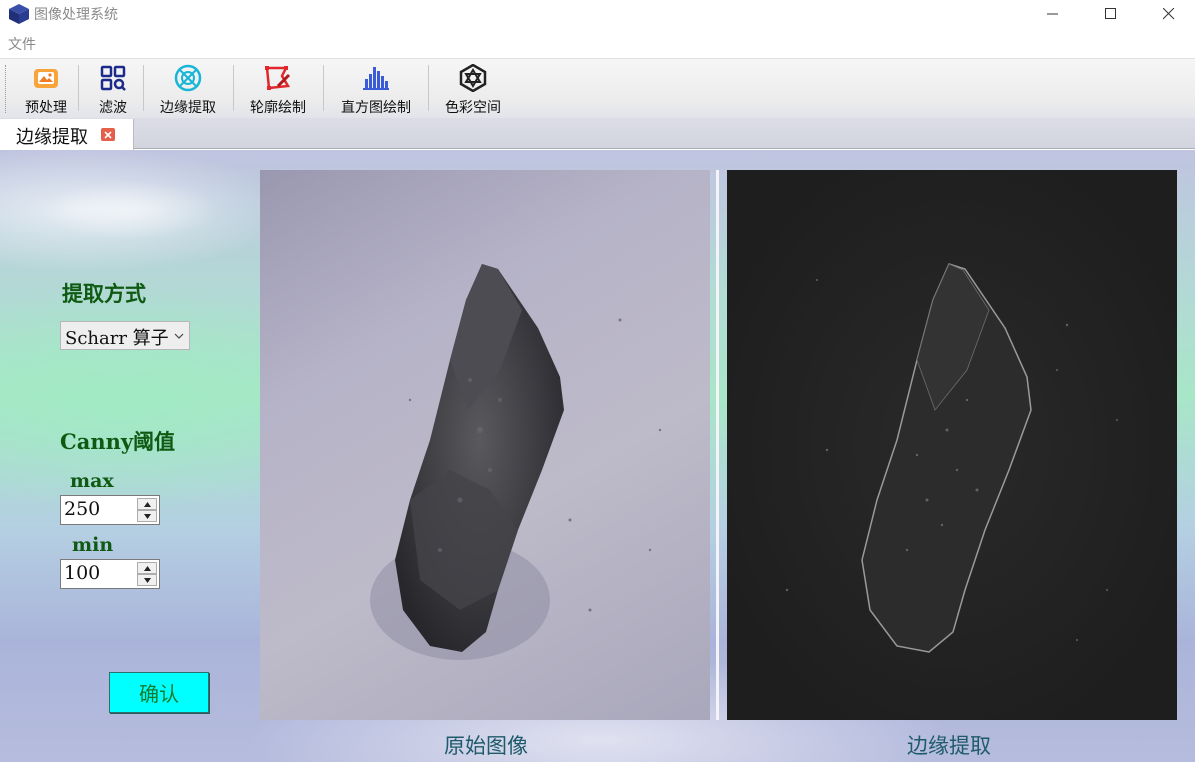 The width and height of the screenshot is (1195, 762). I want to click on min-label: min, so click(93, 545).